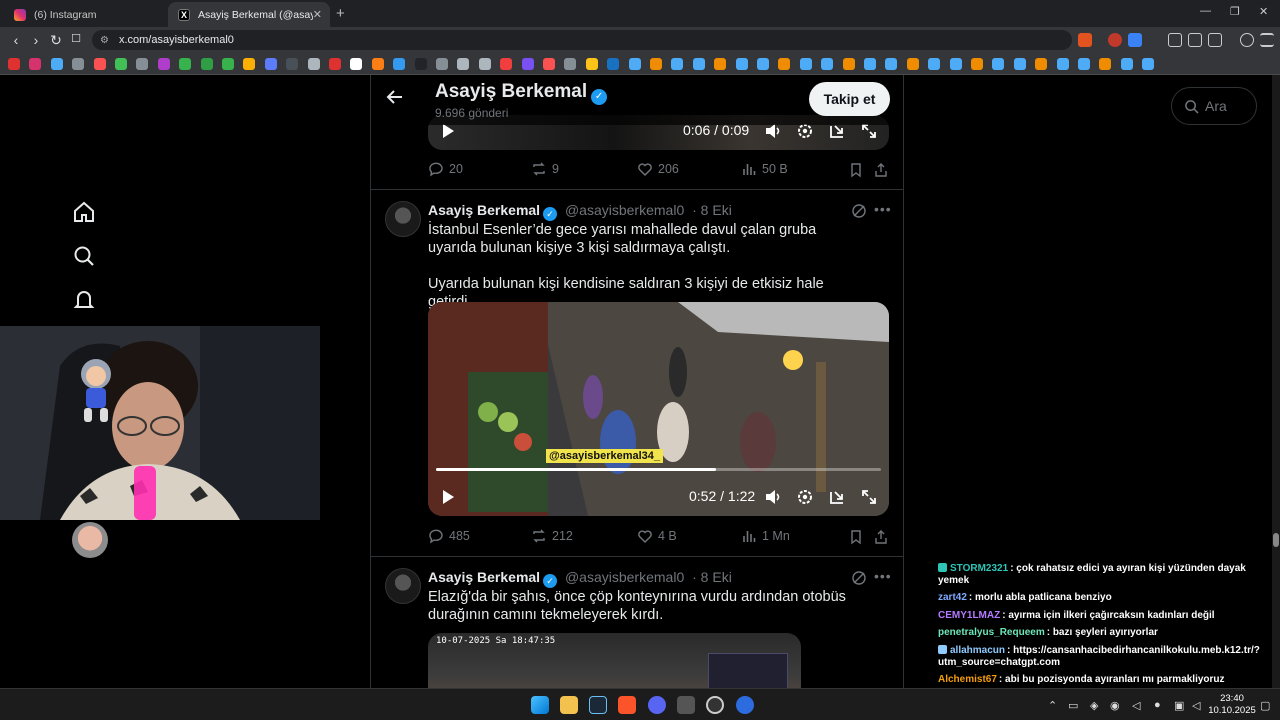 This screenshot has height=720, width=1280. I want to click on tweet-date: · 8 Eki, so click(712, 210).